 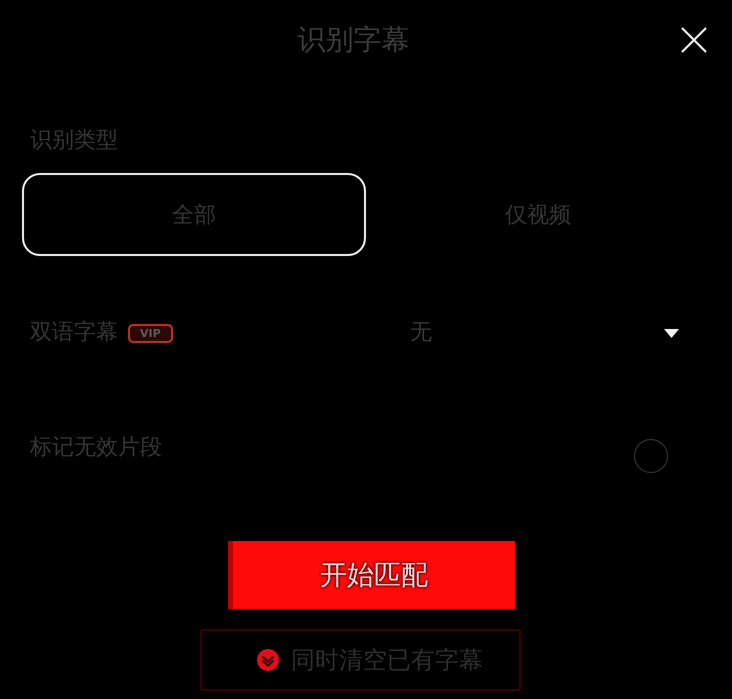 I want to click on start-button: 开始匹配, so click(x=371, y=575).